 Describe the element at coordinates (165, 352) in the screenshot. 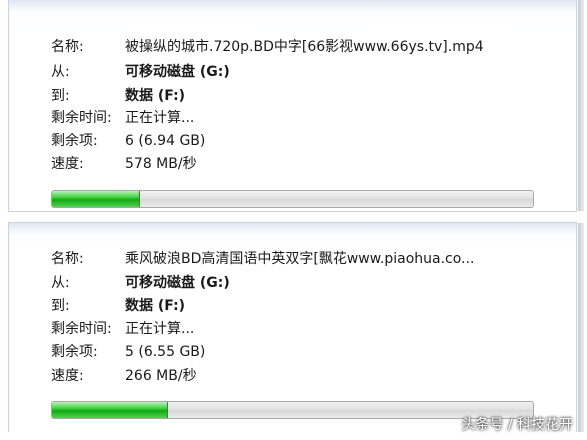

I see `items-remaining-value: 5 (6.55 GB)` at that location.